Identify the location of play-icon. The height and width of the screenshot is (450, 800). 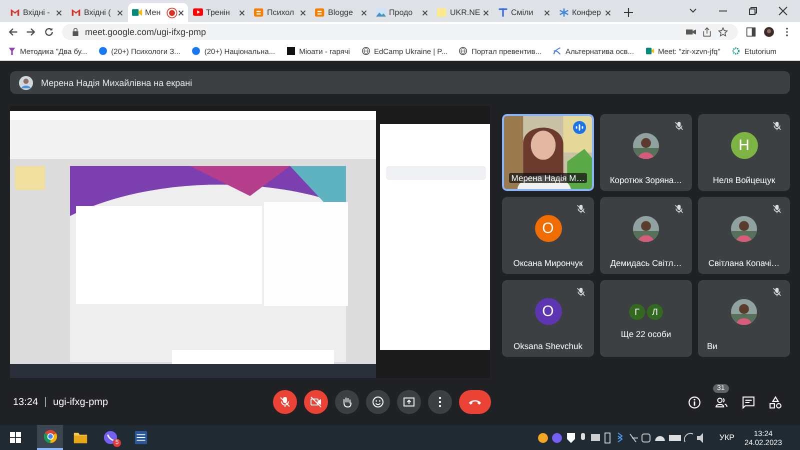
(198, 12).